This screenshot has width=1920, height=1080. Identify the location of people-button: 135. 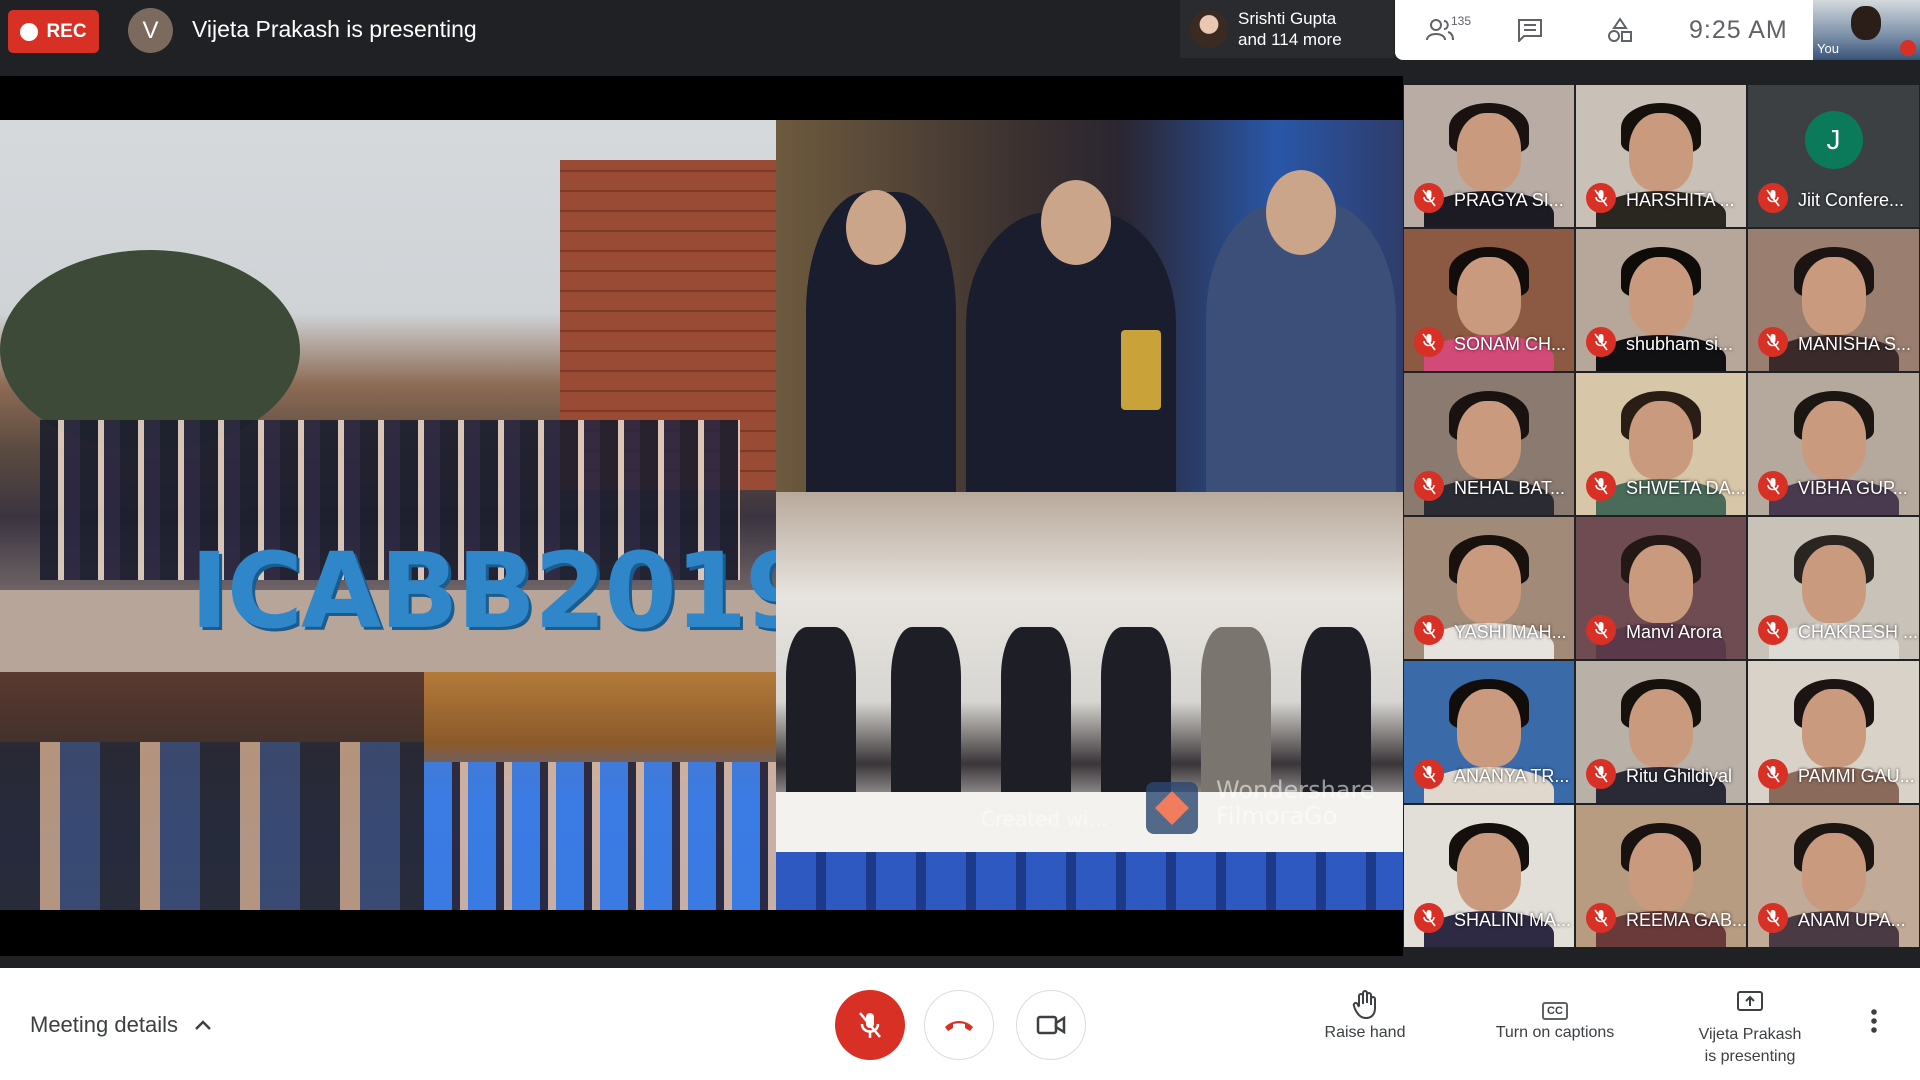
(1440, 30).